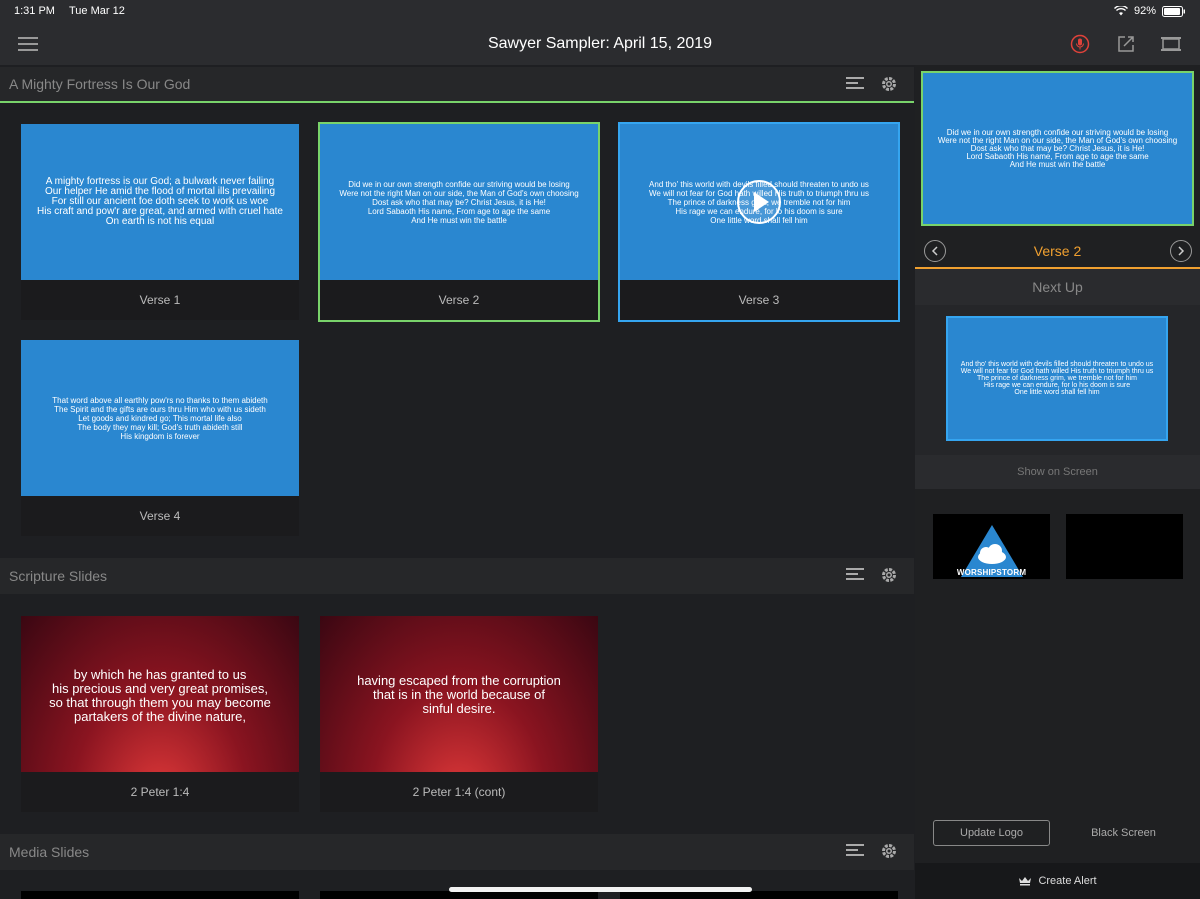 The width and height of the screenshot is (1200, 899). Describe the element at coordinates (1171, 44) in the screenshot. I see `present-screen-icon` at that location.